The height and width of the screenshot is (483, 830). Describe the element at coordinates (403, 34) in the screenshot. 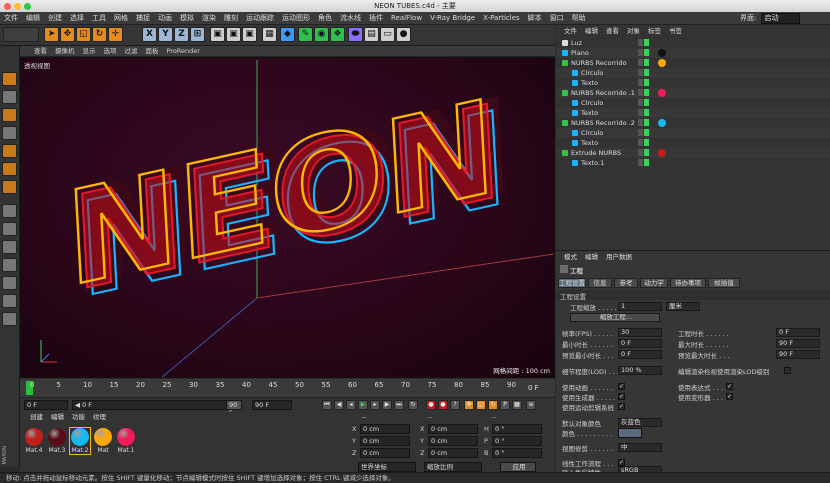

I see `light-icon: ●` at that location.